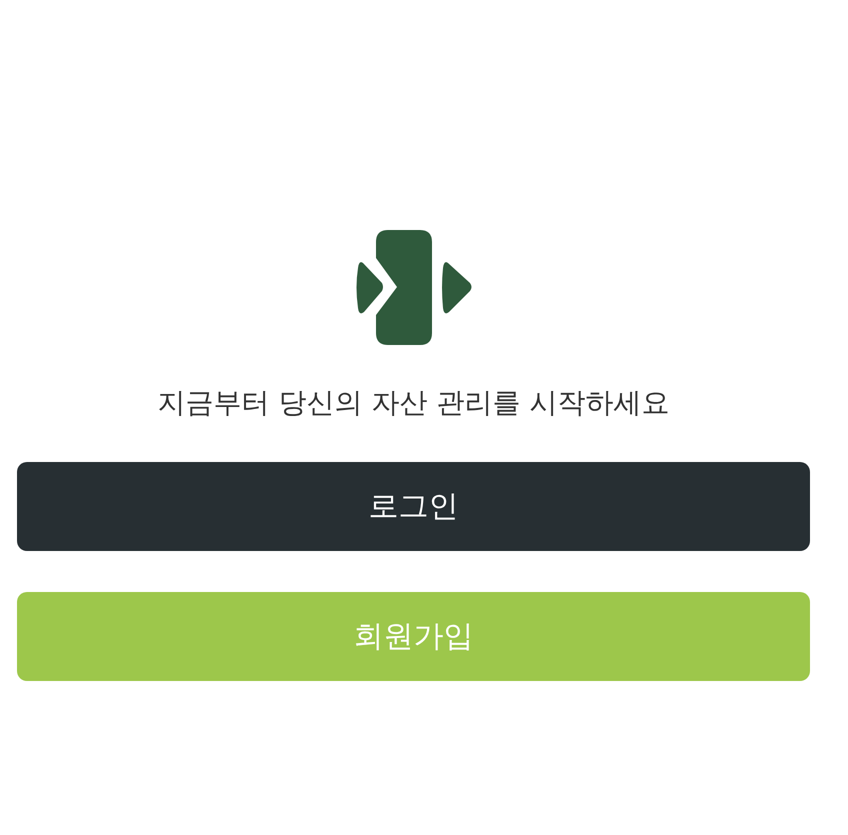 The height and width of the screenshot is (835, 848). I want to click on tagline-text: 지금부터 당신의 자산 관리를 시작하세요, so click(414, 403).